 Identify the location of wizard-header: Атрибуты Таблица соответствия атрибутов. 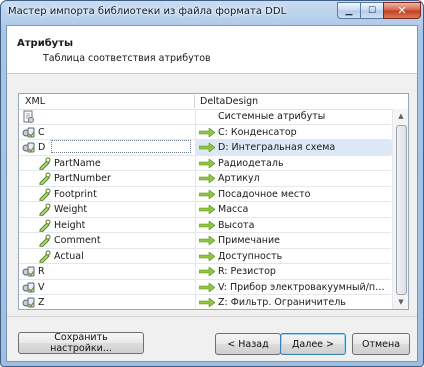
(212, 50).